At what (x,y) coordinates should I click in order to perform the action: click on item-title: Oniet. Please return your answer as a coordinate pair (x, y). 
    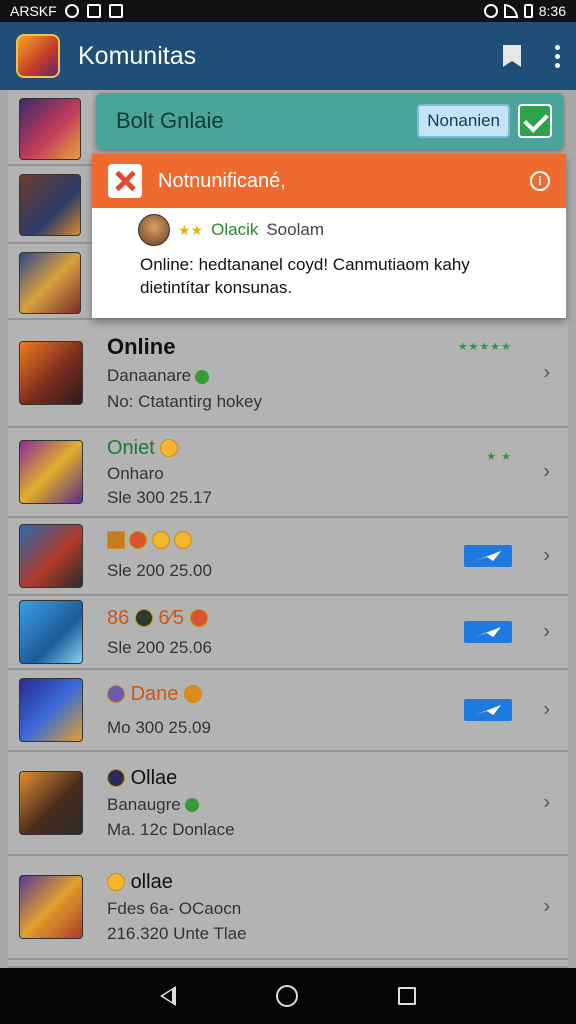
    Looking at the image, I should click on (131, 447).